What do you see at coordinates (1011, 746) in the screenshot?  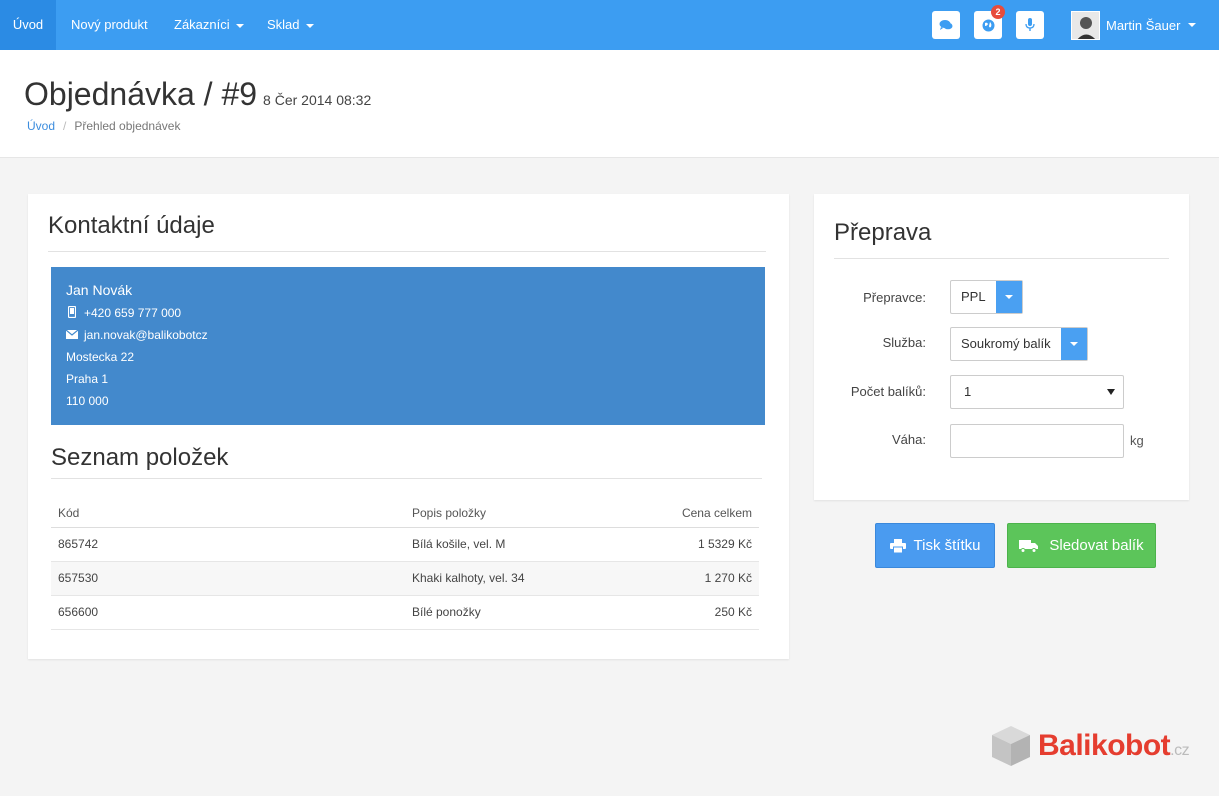 I see `box-logo-icon` at bounding box center [1011, 746].